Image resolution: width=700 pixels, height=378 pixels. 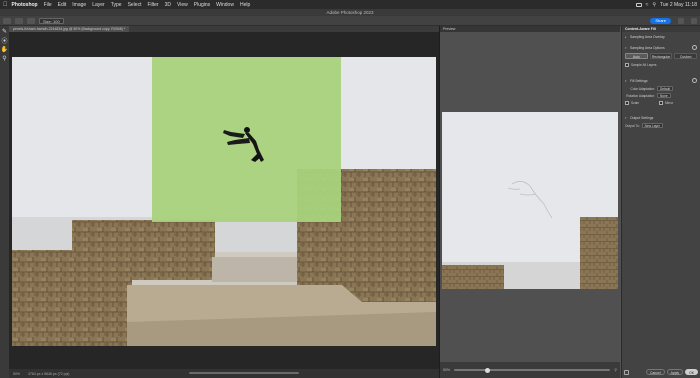 What do you see at coordinates (642, 88) in the screenshot?
I see `color-adaptation-label: Color Adaptation:` at bounding box center [642, 88].